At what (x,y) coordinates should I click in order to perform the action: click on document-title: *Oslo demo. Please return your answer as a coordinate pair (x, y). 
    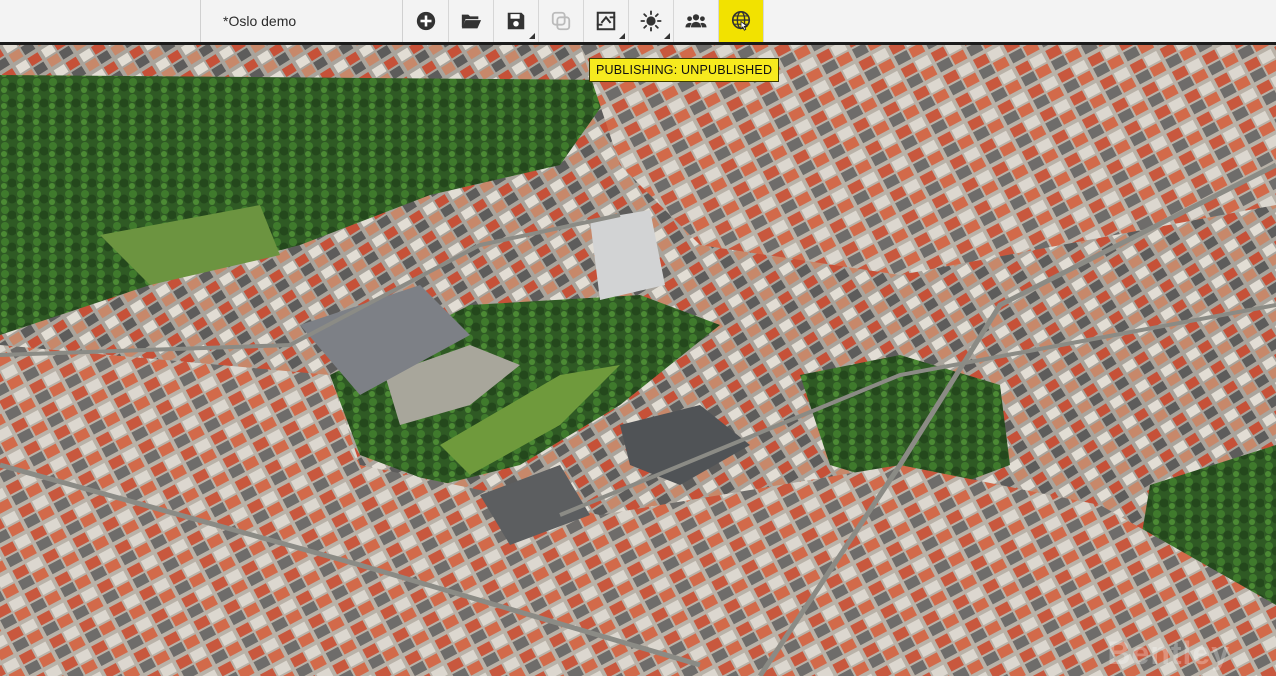
    Looking at the image, I should click on (301, 21).